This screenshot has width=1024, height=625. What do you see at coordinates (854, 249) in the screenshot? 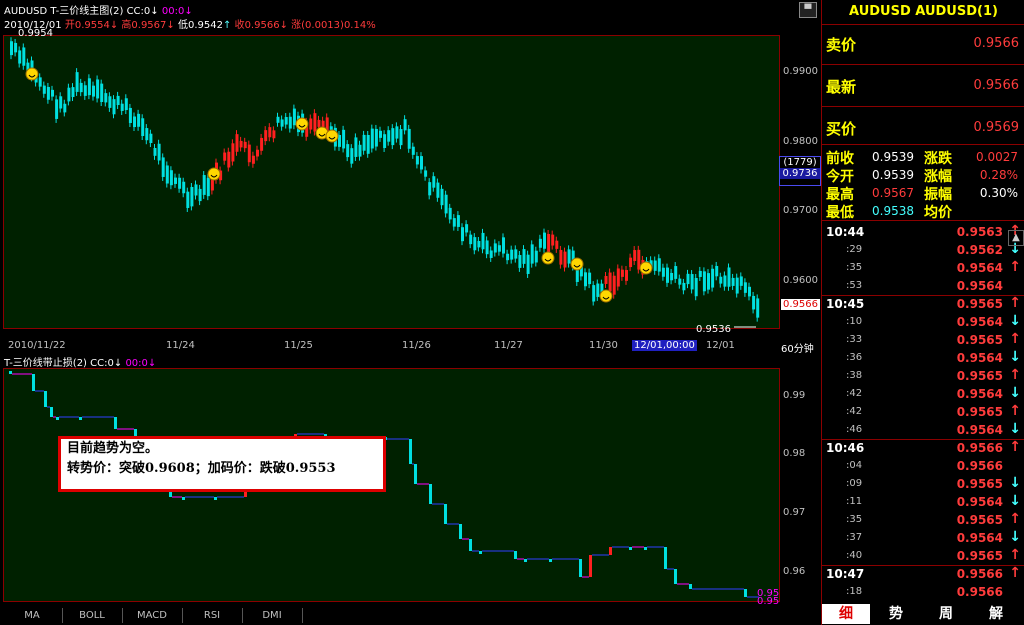
I see `tick-time: :29` at bounding box center [854, 249].